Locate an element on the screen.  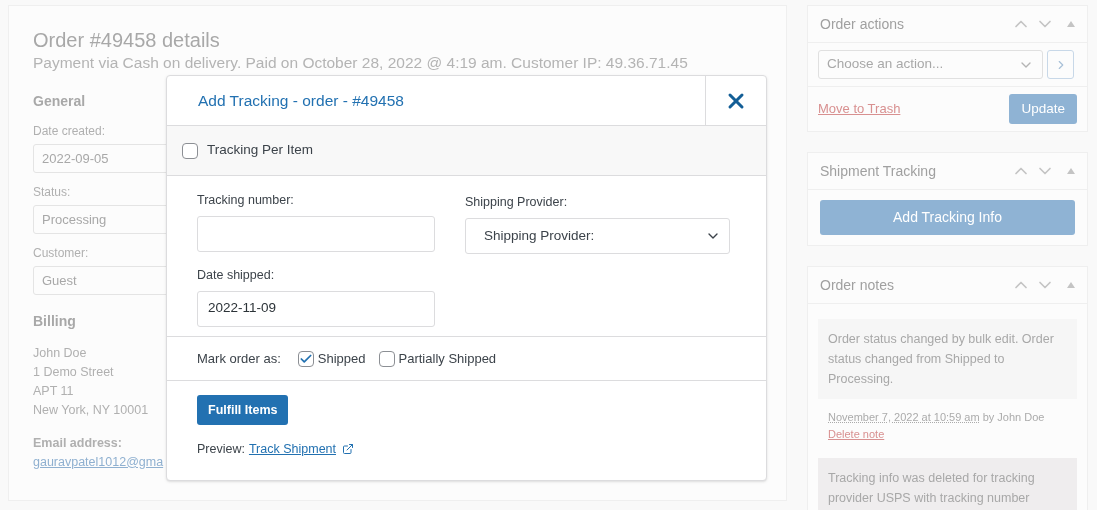
address-line: New York, NY 10001 is located at coordinates (91, 410).